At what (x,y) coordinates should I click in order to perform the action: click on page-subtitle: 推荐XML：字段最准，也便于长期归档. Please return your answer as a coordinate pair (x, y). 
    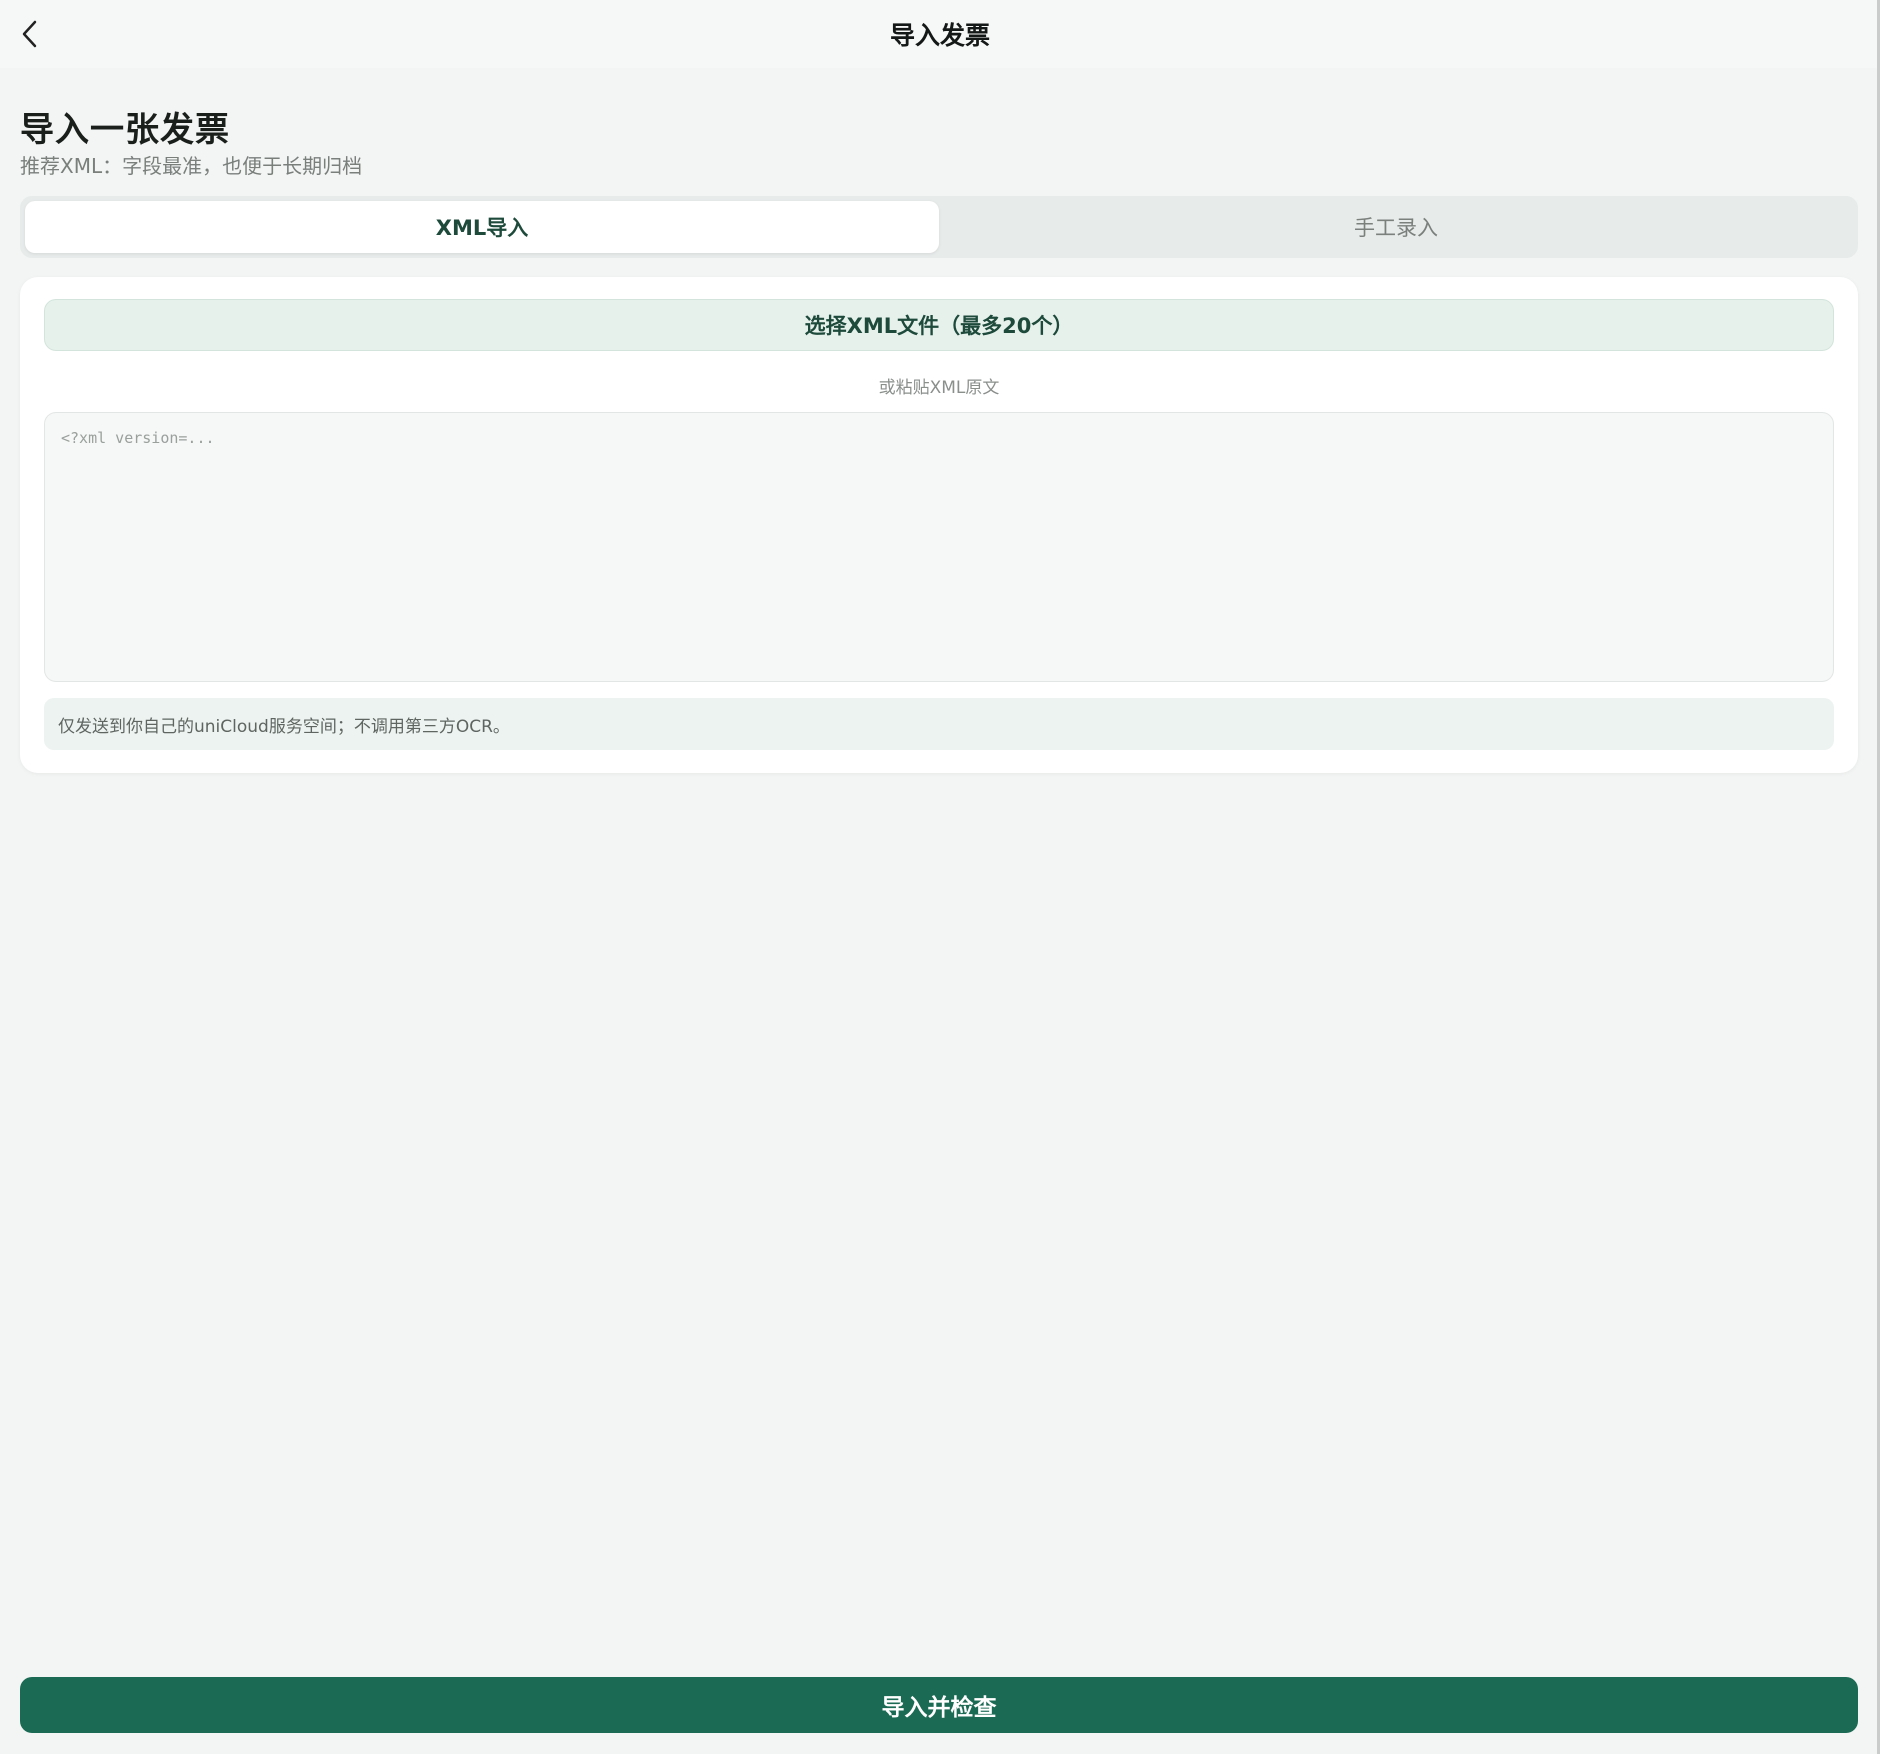
    Looking at the image, I should click on (191, 166).